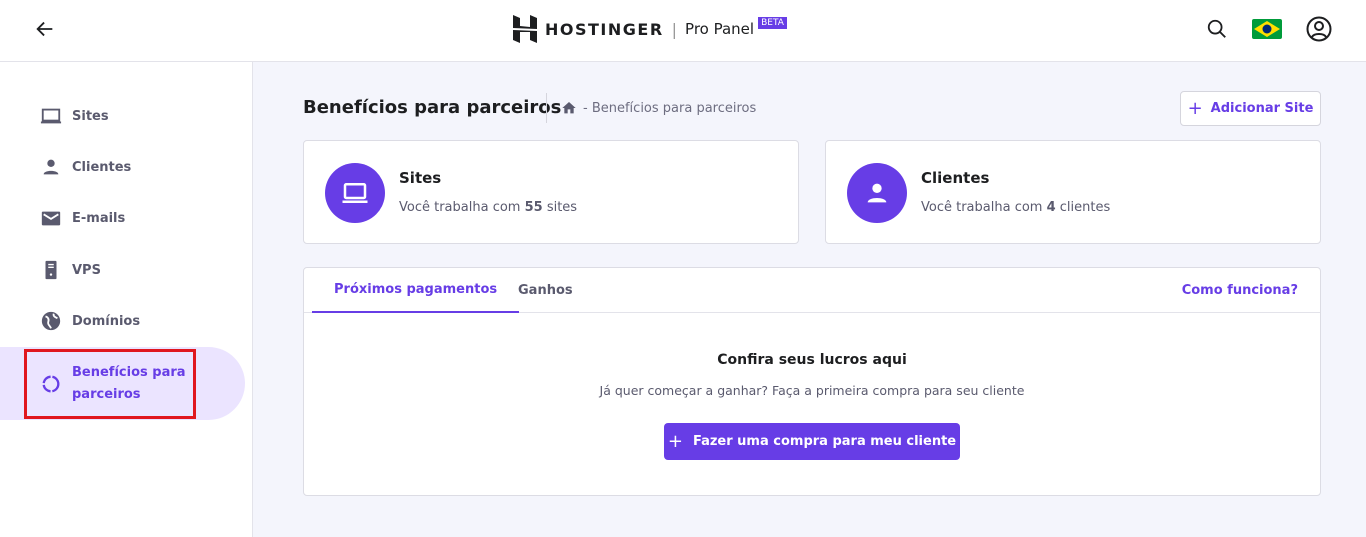  What do you see at coordinates (525, 29) in the screenshot?
I see `hostinger-logo-icon` at bounding box center [525, 29].